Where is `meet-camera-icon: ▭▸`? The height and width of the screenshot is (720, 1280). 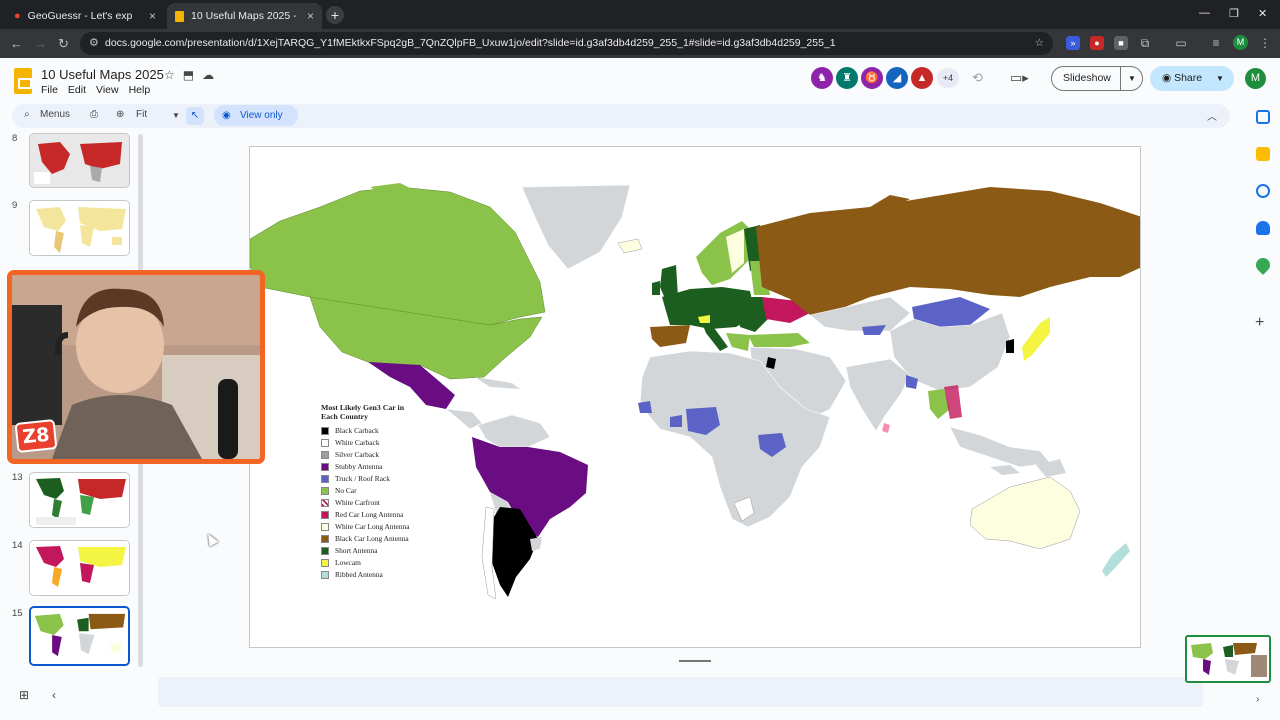
meet-camera-icon: ▭▸ is located at coordinates (1019, 78).